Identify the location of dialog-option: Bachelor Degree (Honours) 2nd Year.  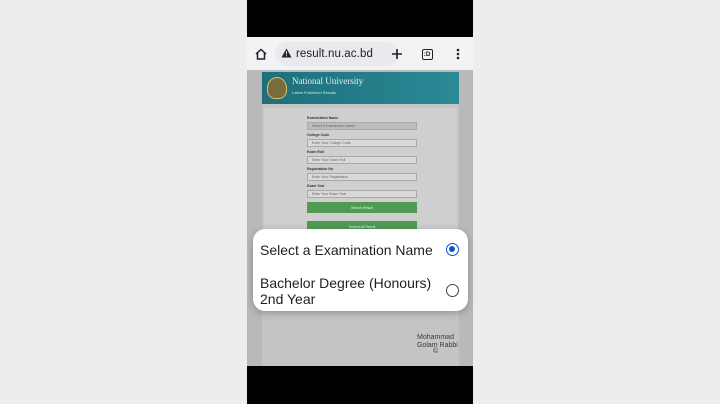
(360, 290).